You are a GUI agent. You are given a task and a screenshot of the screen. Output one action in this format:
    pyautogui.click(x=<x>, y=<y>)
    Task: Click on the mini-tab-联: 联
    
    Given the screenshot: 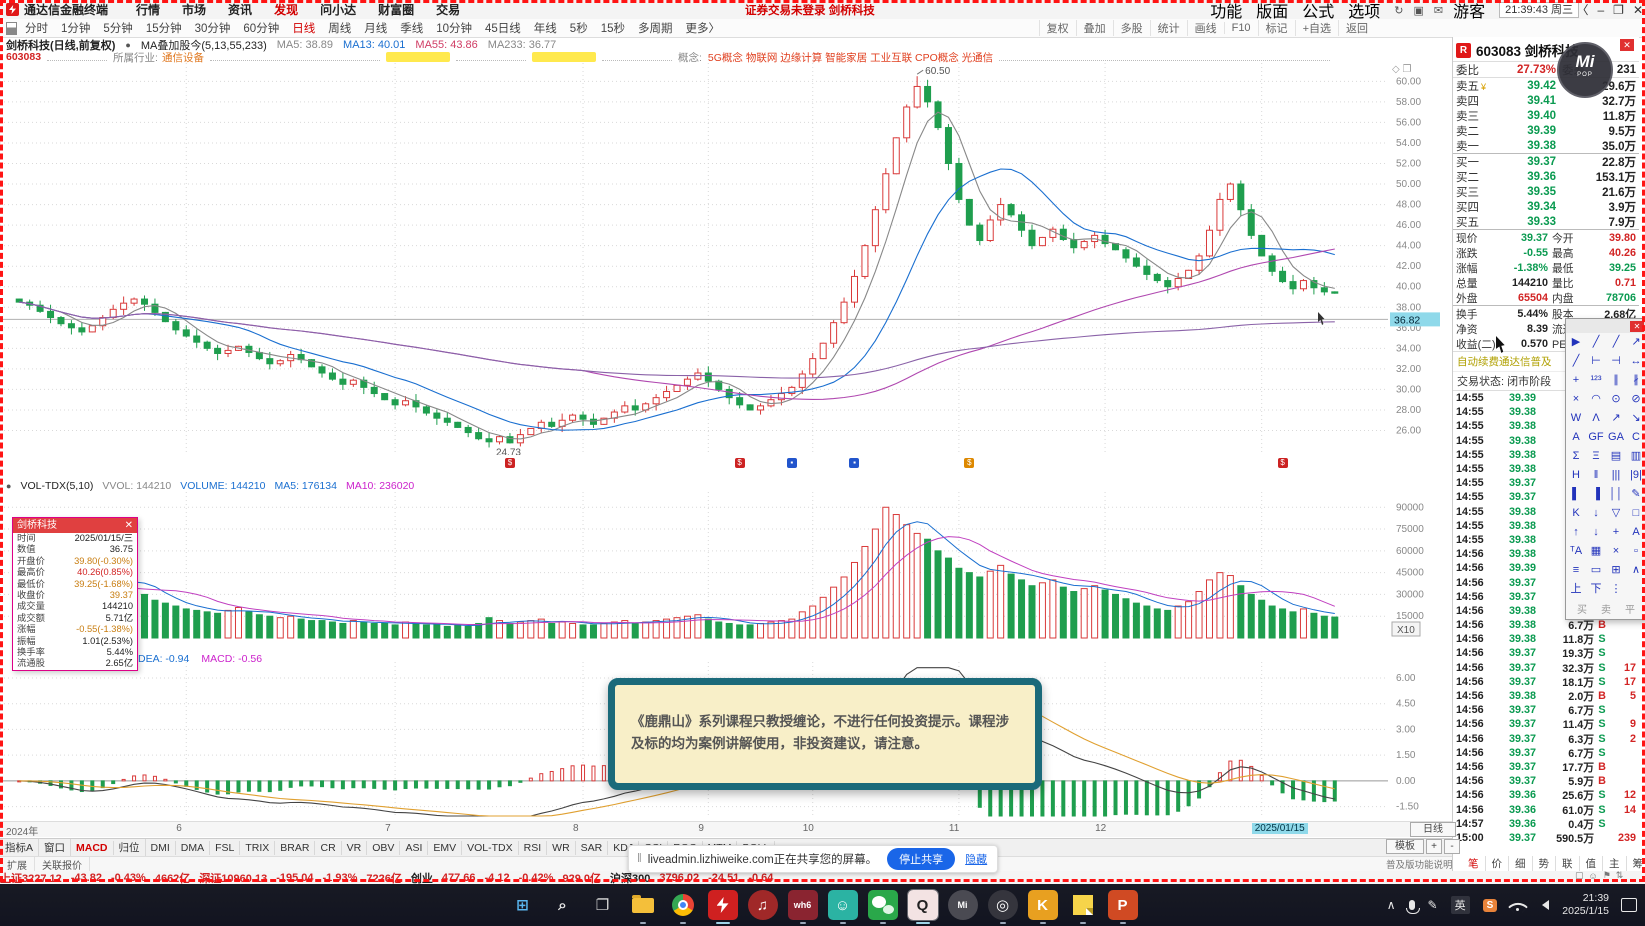 What is the action you would take?
    pyautogui.click(x=1568, y=863)
    